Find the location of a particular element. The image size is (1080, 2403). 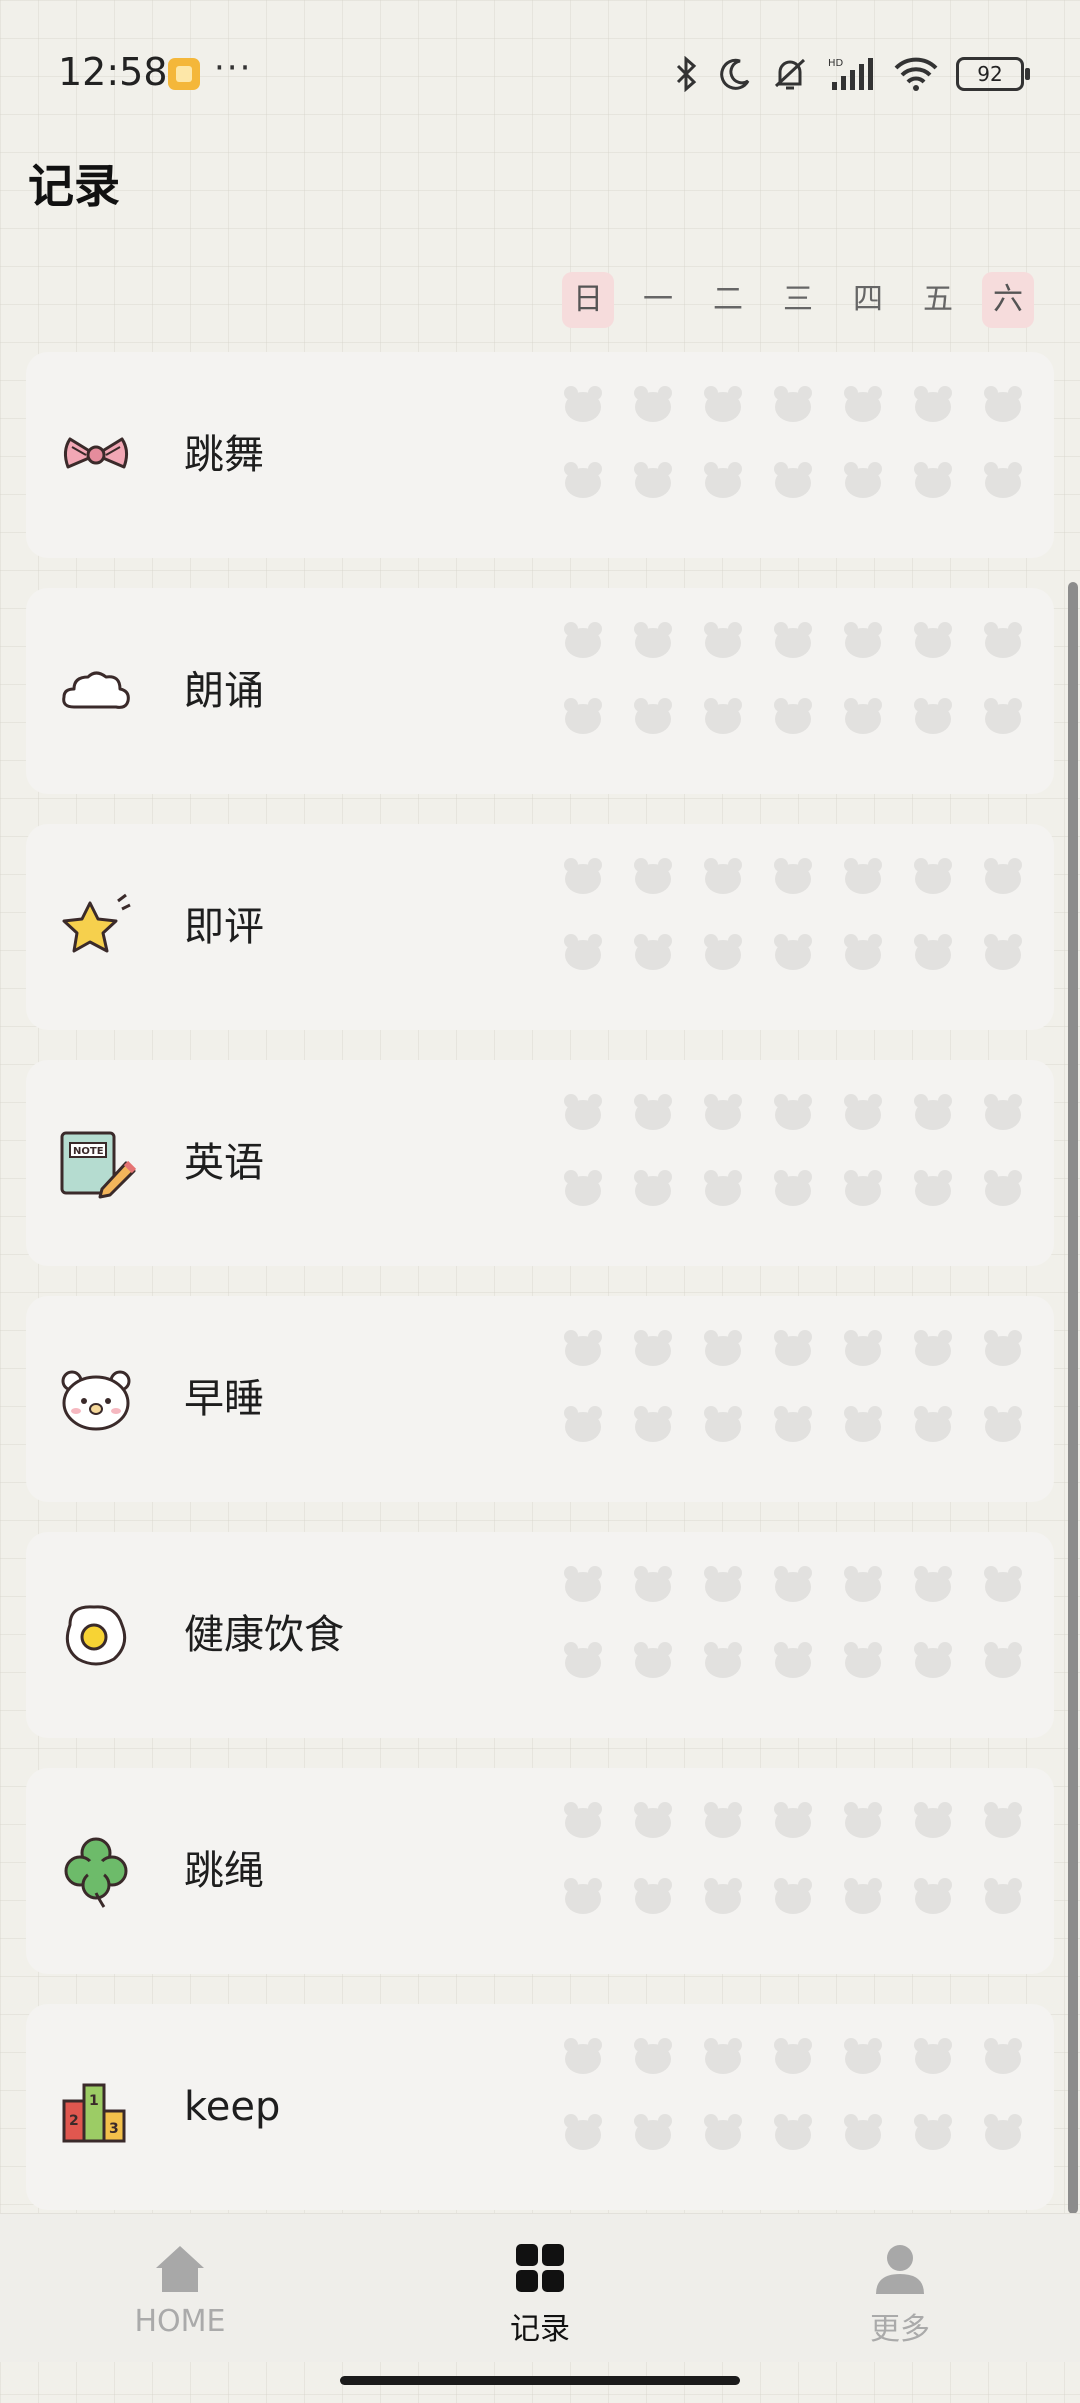

nav-records: 记录 is located at coordinates (540, 2288).